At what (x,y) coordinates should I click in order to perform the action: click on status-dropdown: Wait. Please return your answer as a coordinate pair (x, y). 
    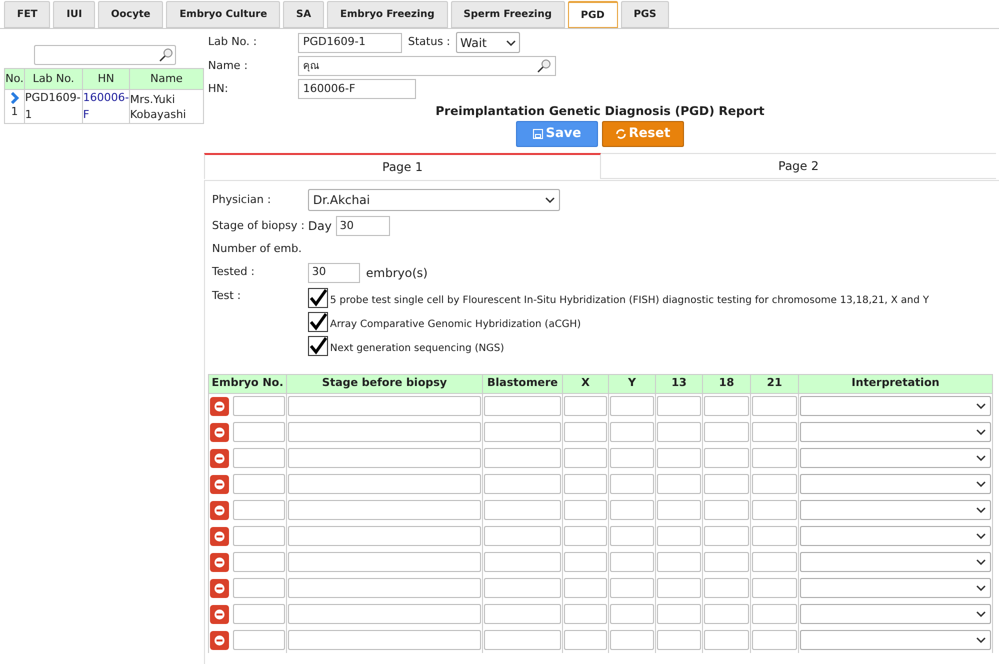
    Looking at the image, I should click on (488, 42).